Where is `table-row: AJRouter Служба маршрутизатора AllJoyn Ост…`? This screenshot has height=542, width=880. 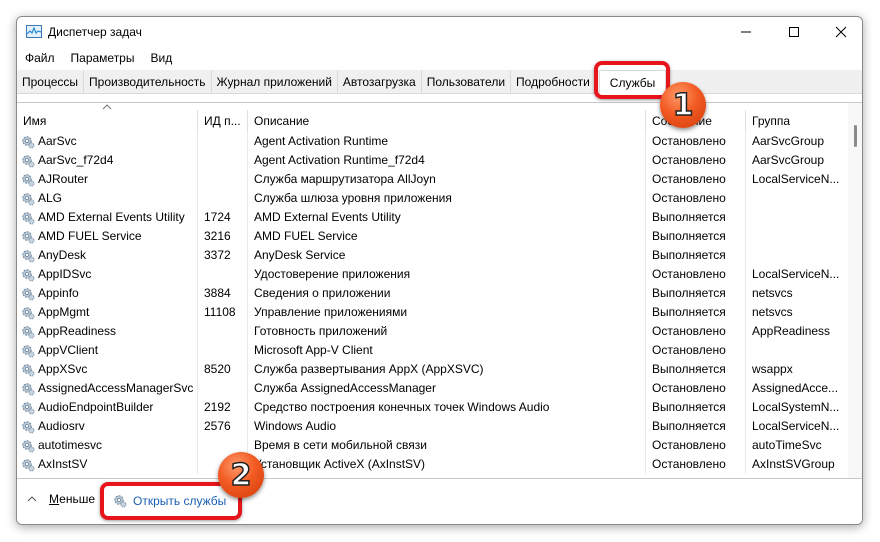 table-row: AJRouter Служба маршрутизатора AllJoyn Ост… is located at coordinates (432, 179).